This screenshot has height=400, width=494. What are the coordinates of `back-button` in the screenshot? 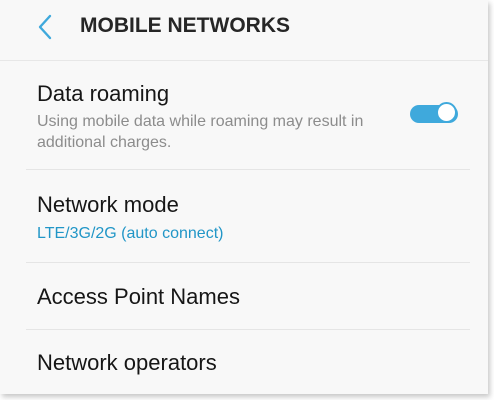 It's located at (45, 27).